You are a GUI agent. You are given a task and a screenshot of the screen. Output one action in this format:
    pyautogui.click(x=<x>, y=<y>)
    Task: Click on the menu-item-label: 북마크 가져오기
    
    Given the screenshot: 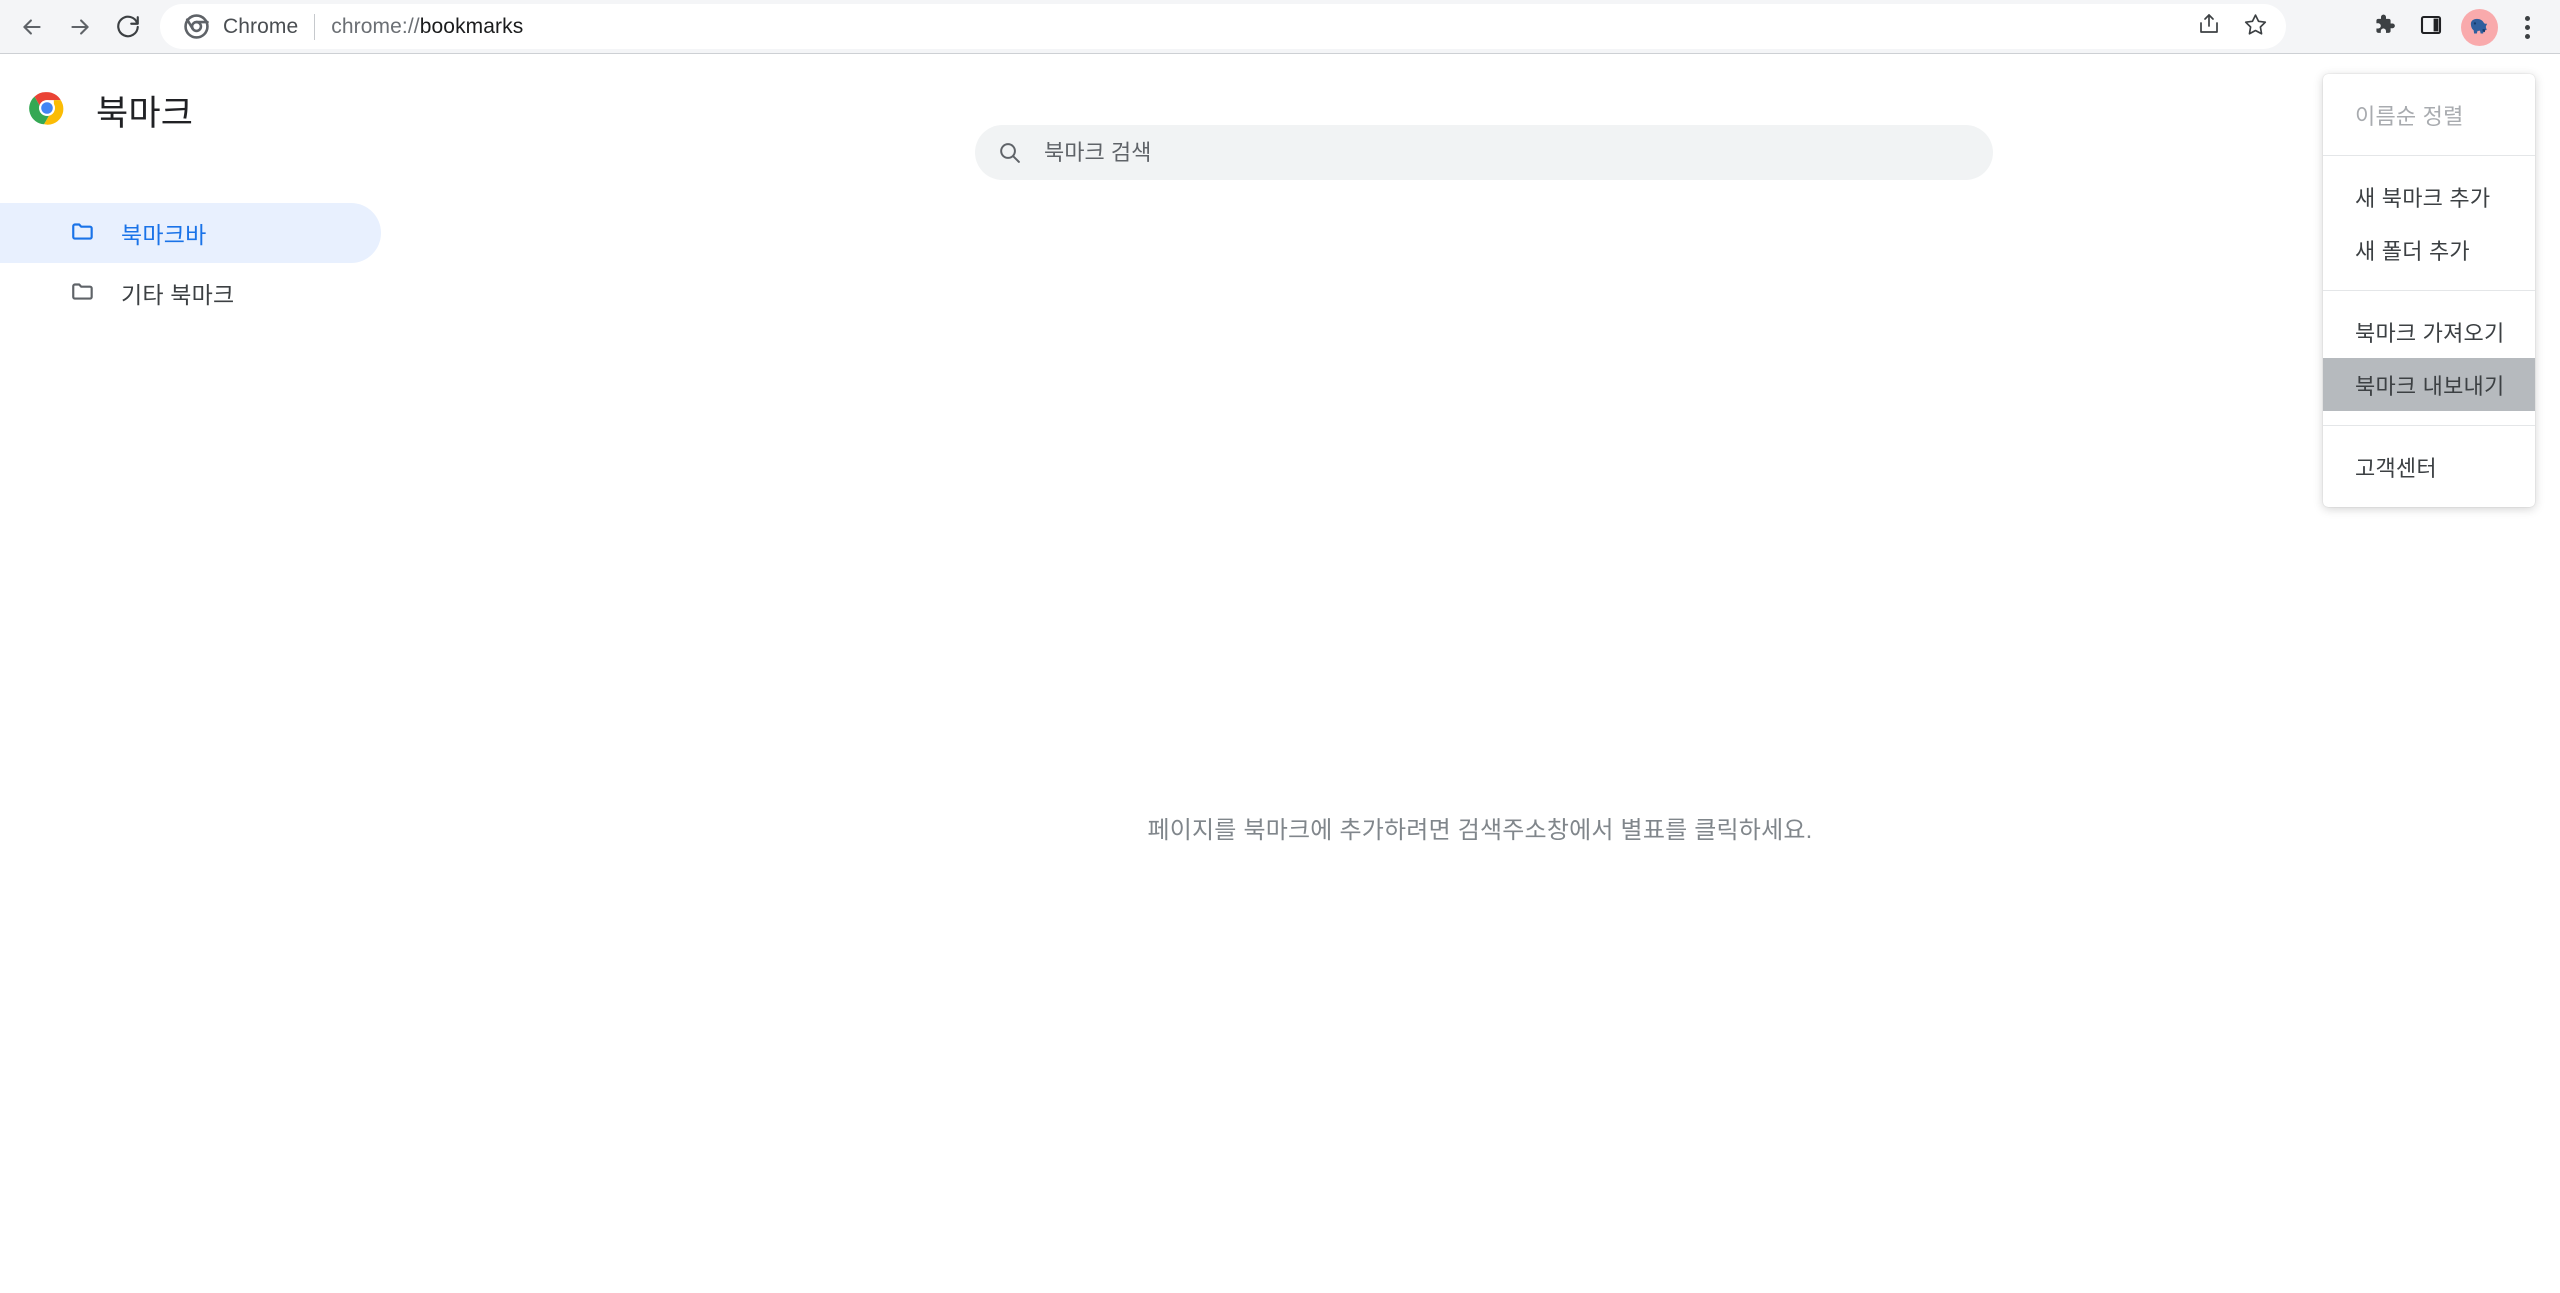 What is the action you would take?
    pyautogui.click(x=2430, y=333)
    